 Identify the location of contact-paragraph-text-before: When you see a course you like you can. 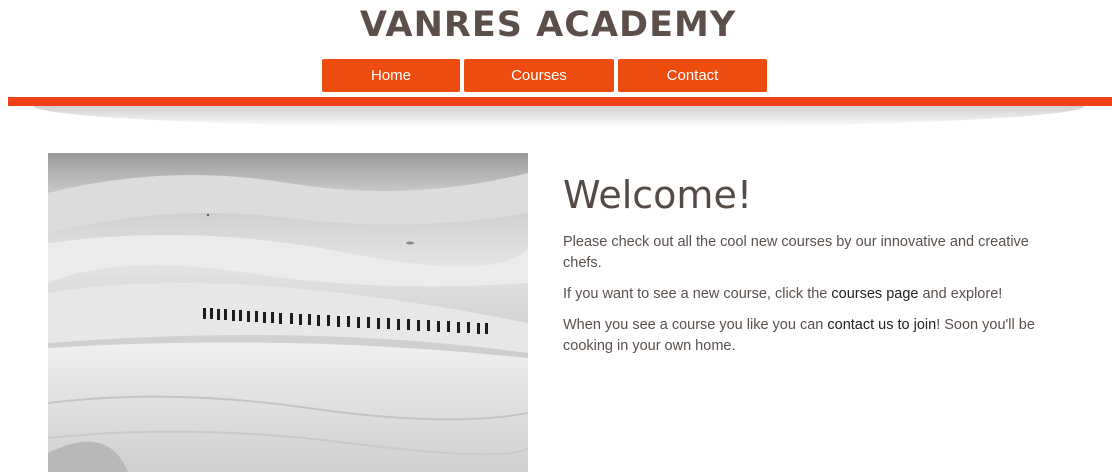
(695, 325).